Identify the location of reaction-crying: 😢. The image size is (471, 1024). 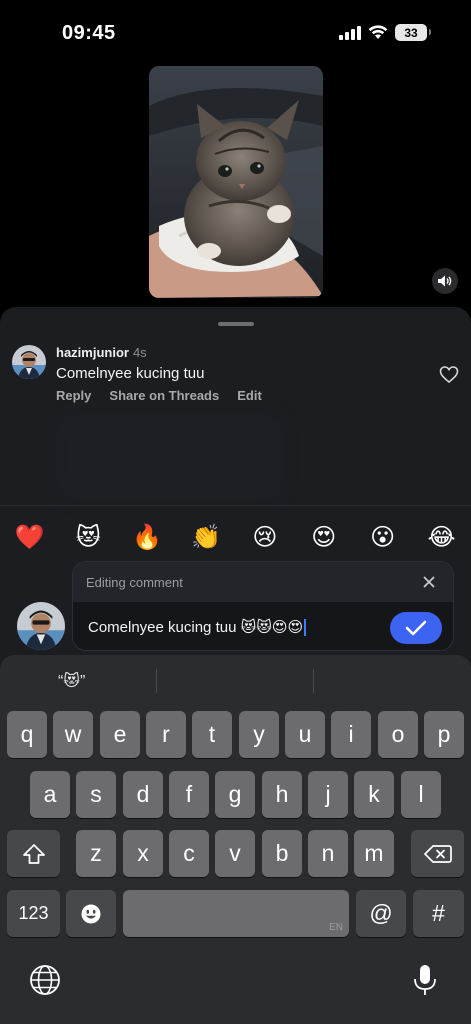
(265, 537).